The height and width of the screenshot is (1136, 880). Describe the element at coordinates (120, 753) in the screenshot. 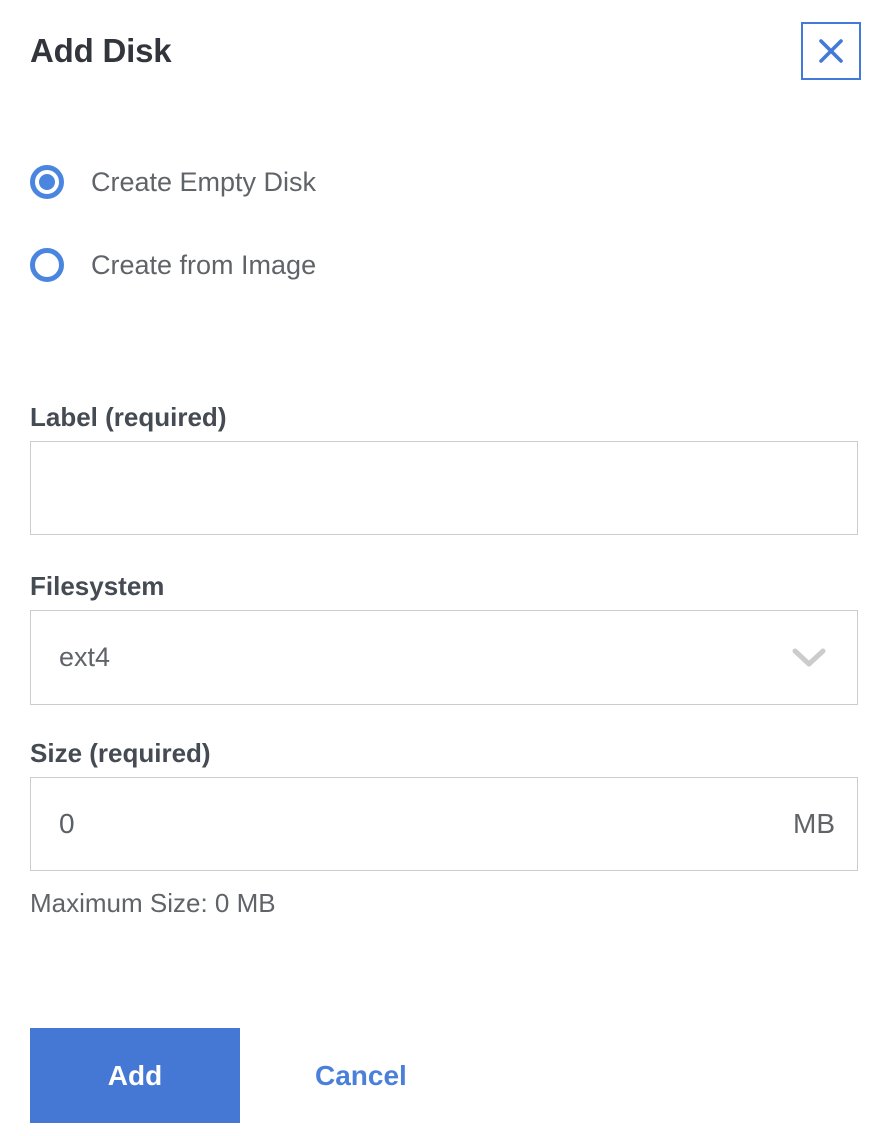

I see `size-field-label: Size (required)` at that location.